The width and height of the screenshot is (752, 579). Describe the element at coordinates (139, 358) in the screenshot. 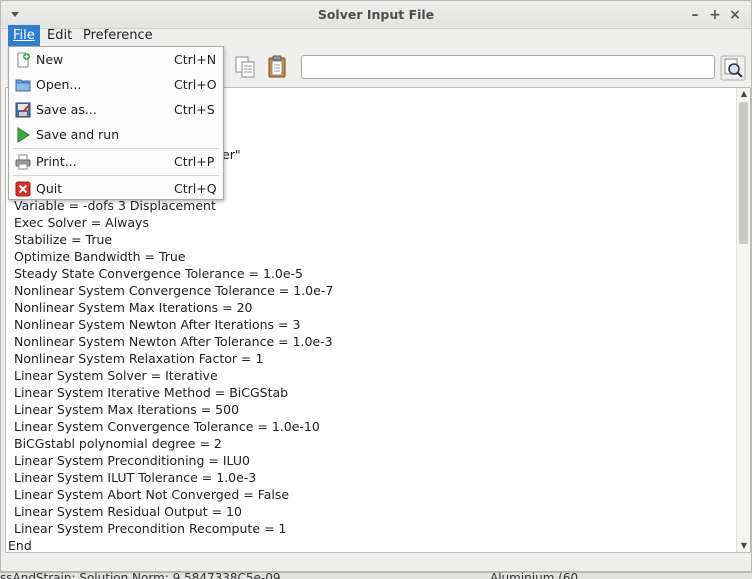

I see `editor-line: Nonlinear System Relaxation Factor = 1` at that location.